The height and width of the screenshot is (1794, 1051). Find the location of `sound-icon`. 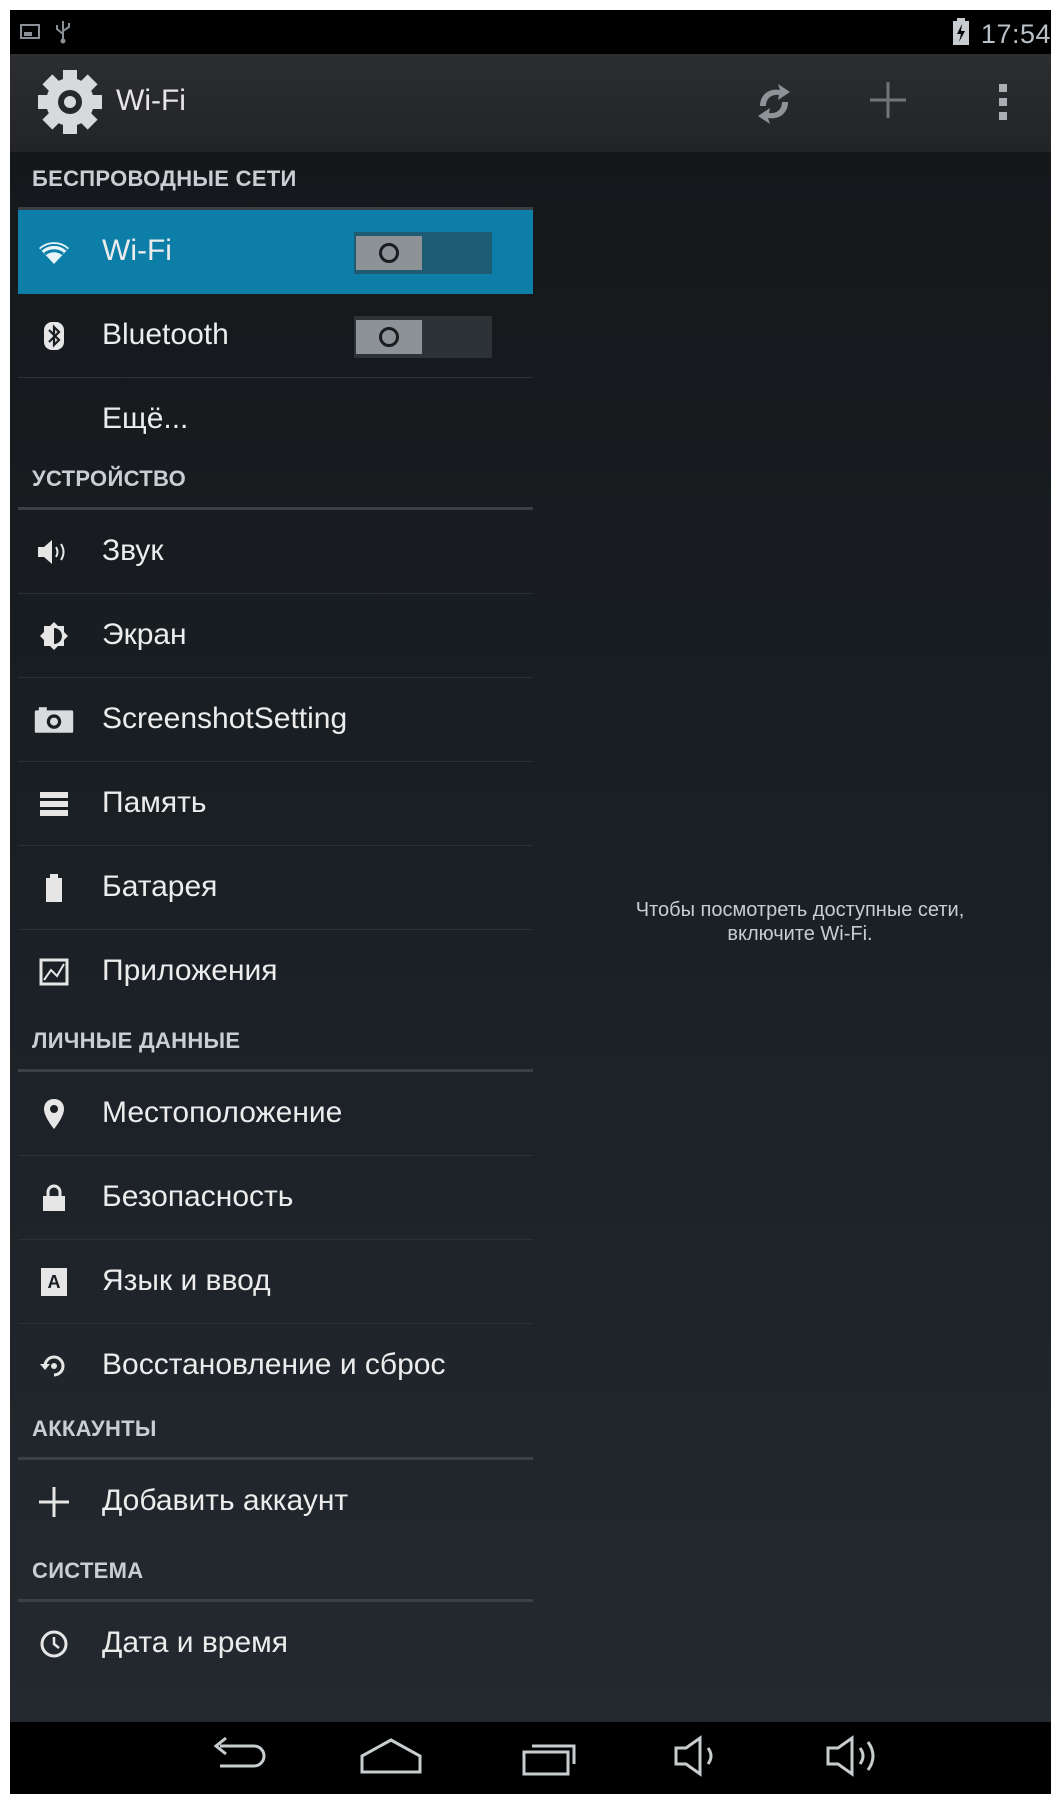

sound-icon is located at coordinates (54, 552).